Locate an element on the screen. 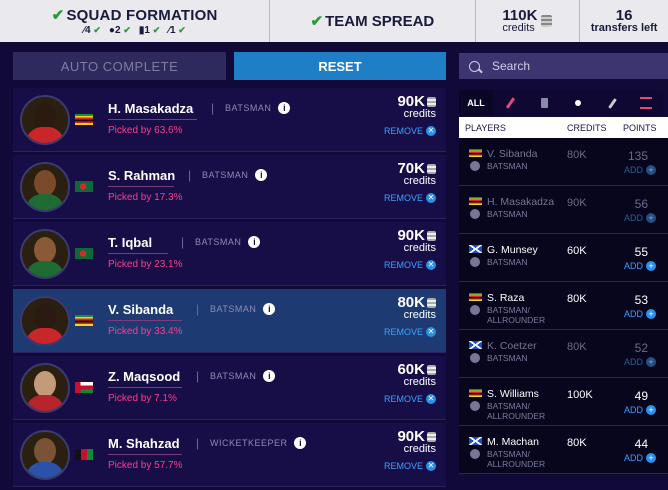 The height and width of the screenshot is (490, 668). player-credits: 80K credits is located at coordinates (416, 307).